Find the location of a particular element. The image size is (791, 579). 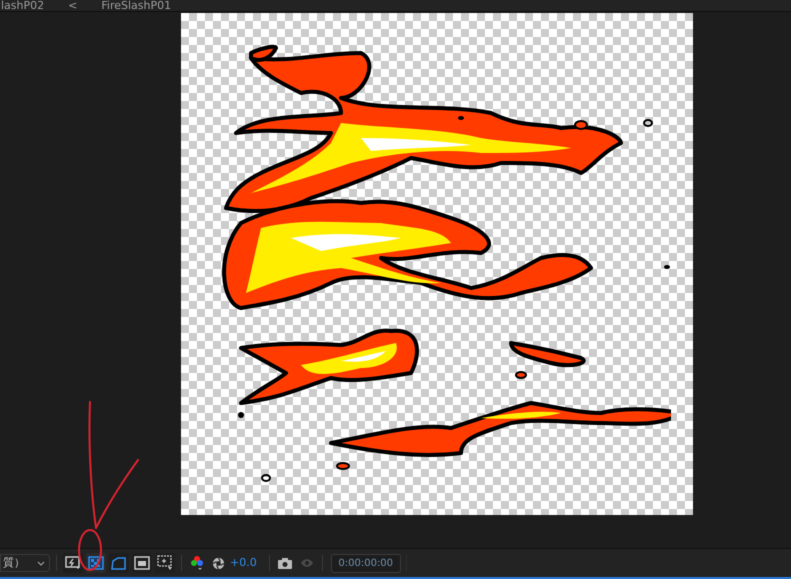

region-icon is located at coordinates (142, 563).